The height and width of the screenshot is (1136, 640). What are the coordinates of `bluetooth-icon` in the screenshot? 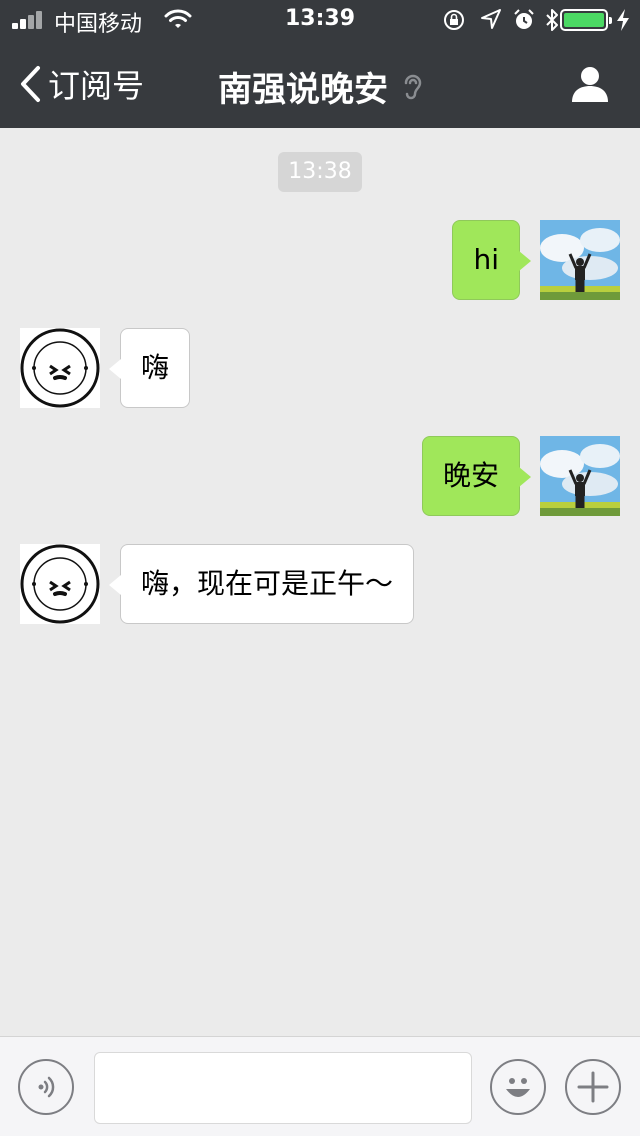 It's located at (552, 20).